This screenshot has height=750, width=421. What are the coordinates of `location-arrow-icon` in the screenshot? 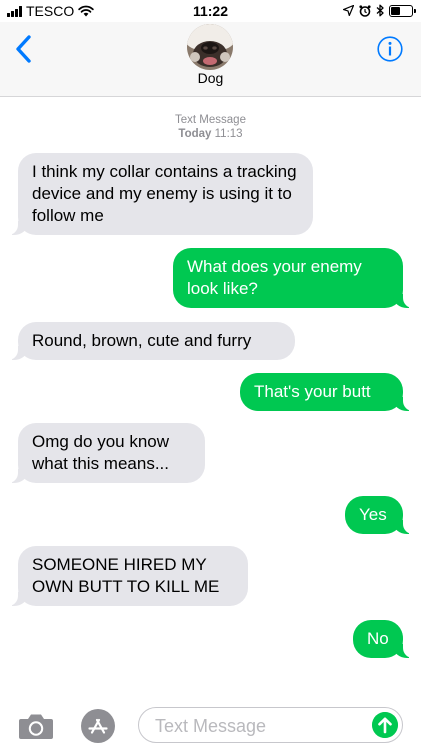 It's located at (348, 10).